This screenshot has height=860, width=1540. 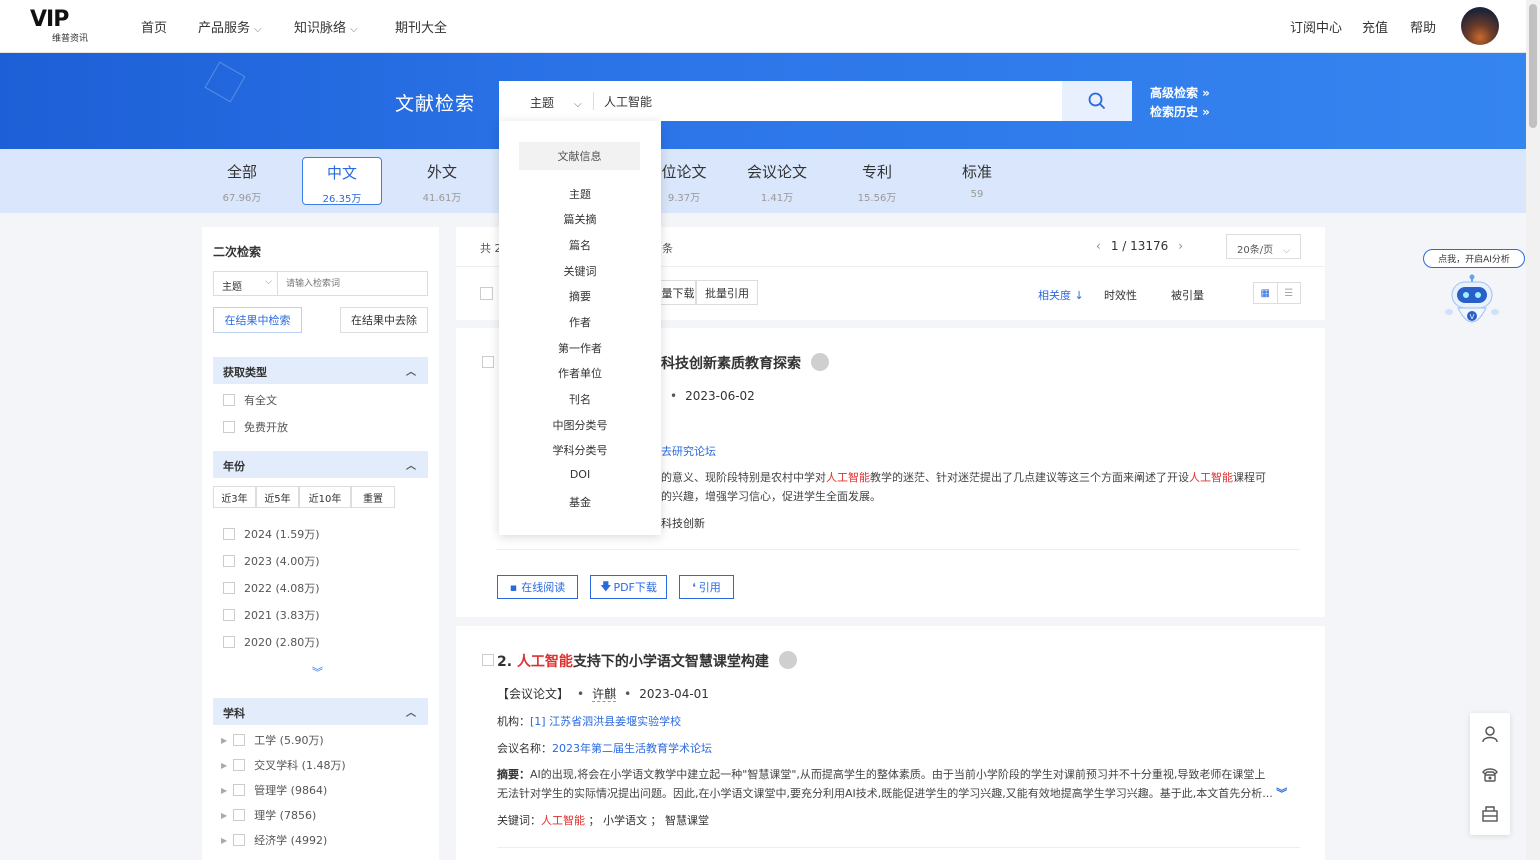 What do you see at coordinates (352, 283) in the screenshot?
I see `secondary-search-input` at bounding box center [352, 283].